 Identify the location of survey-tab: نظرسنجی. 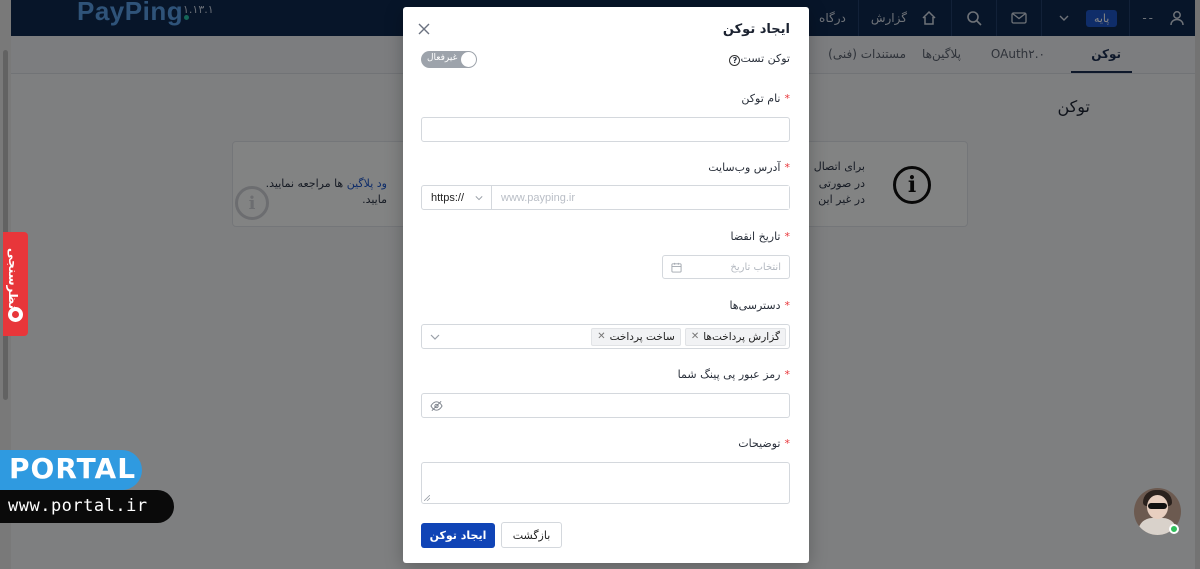
(15, 284).